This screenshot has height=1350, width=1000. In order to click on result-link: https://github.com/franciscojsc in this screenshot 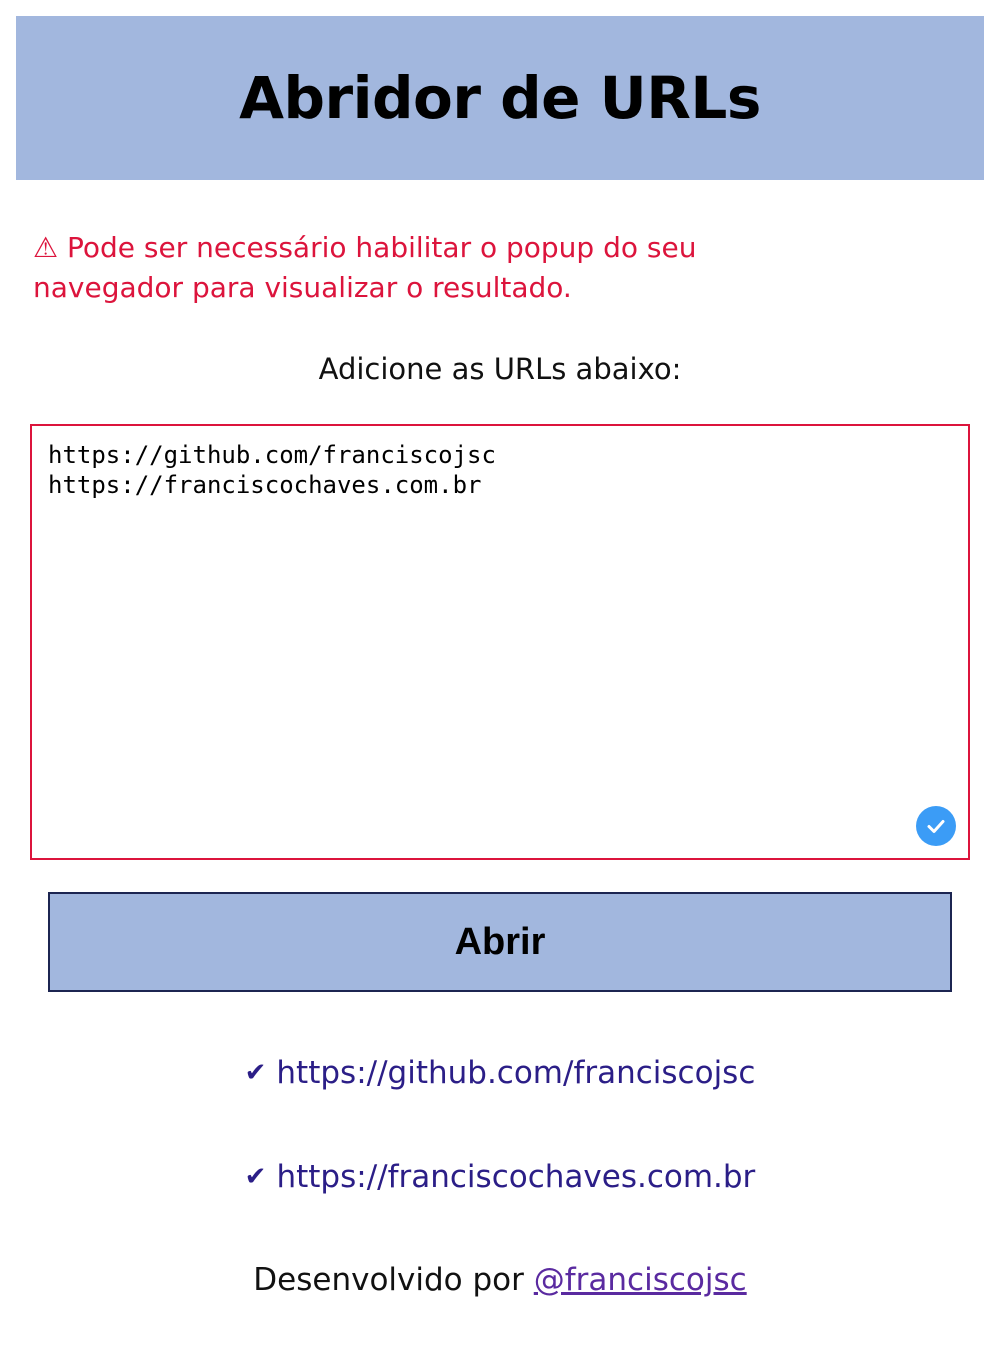, I will do `click(515, 1073)`.